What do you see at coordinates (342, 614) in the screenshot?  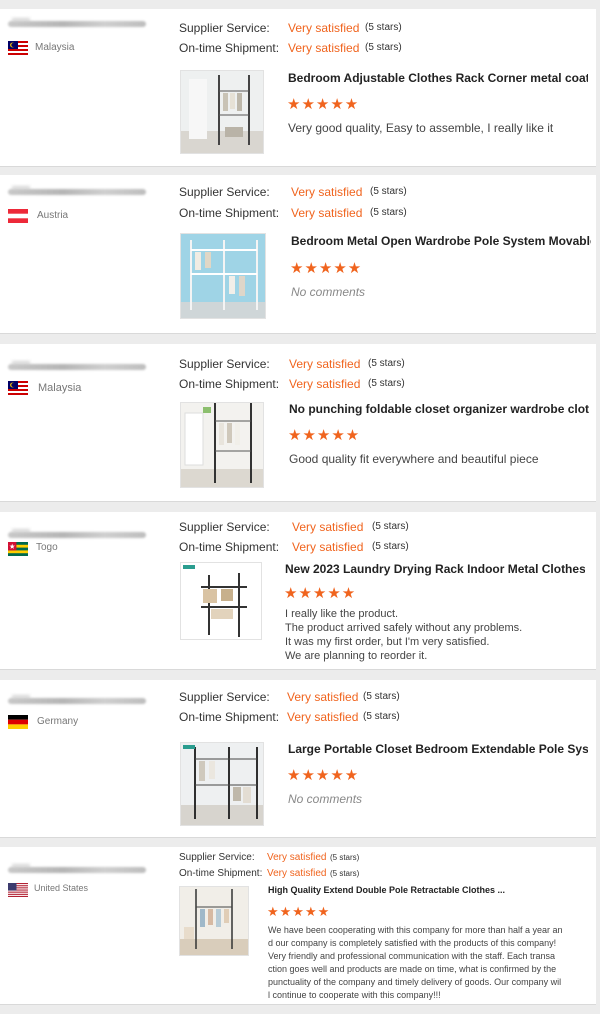 I see `review-comment-line: I really like the product.` at bounding box center [342, 614].